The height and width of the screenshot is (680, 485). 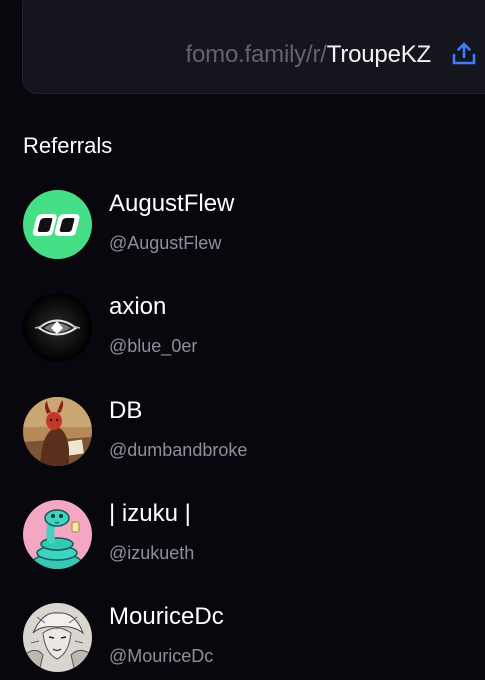 I want to click on devil-painting-avatar, so click(x=57, y=431).